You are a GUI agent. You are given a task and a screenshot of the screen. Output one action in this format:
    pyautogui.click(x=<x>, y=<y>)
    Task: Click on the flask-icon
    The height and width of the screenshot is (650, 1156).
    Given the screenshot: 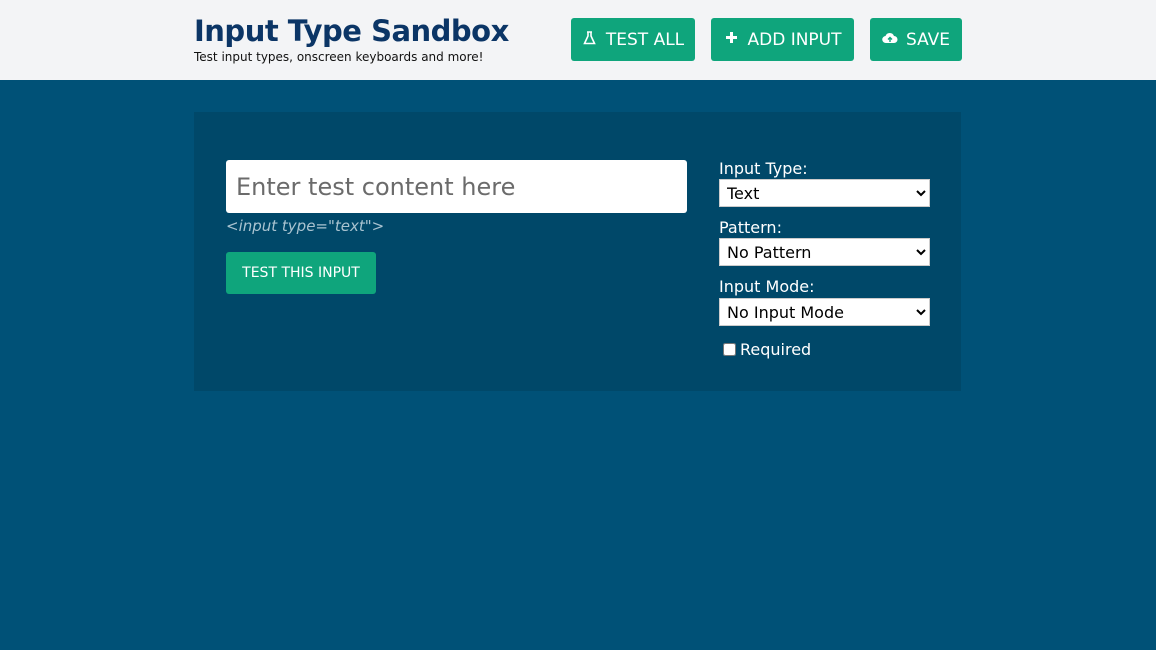 What is the action you would take?
    pyautogui.click(x=590, y=39)
    